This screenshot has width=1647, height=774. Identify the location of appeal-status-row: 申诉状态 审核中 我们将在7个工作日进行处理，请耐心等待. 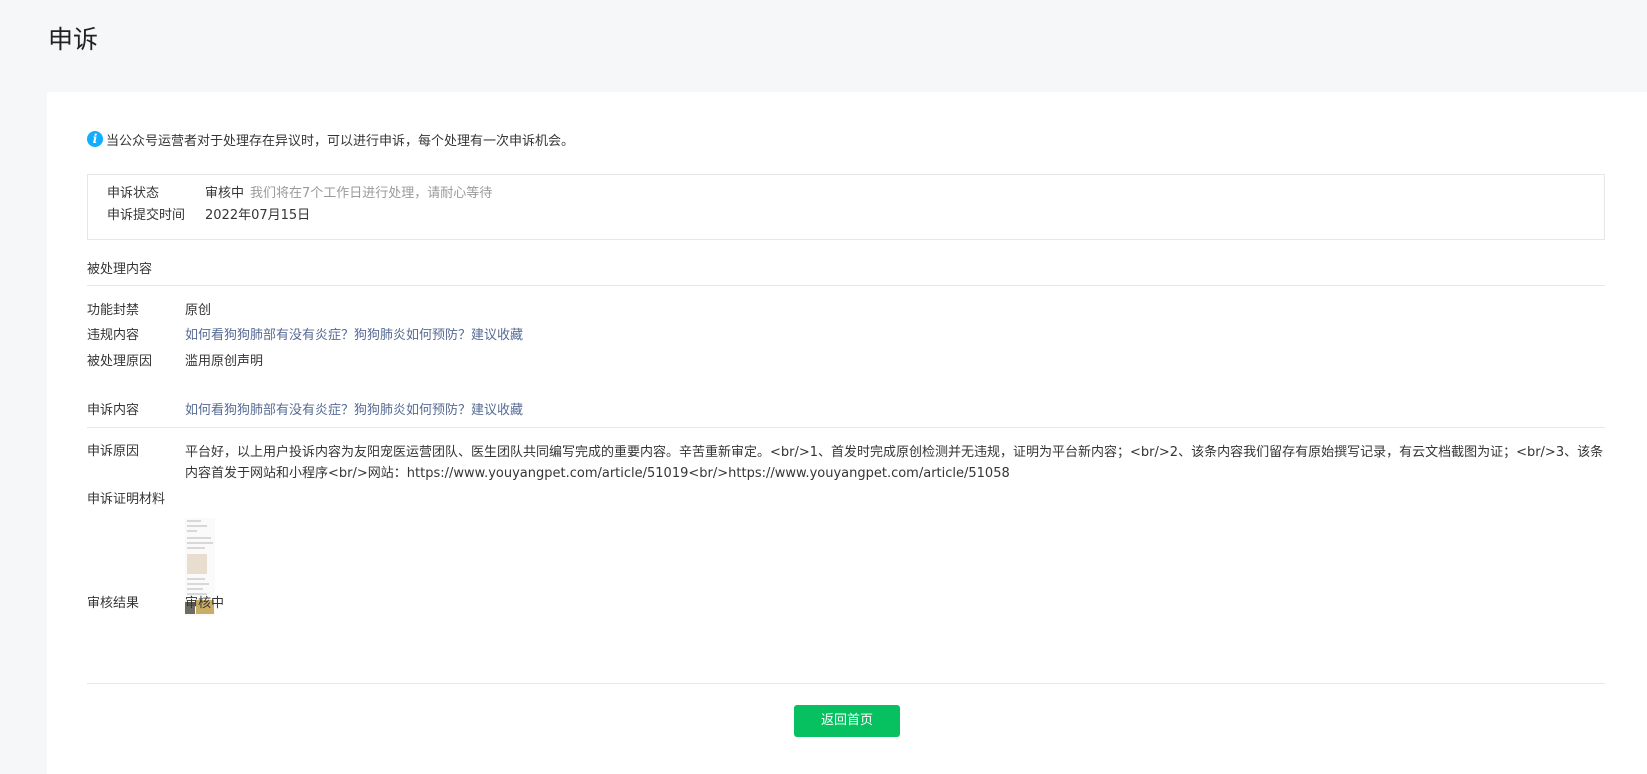
(299, 194).